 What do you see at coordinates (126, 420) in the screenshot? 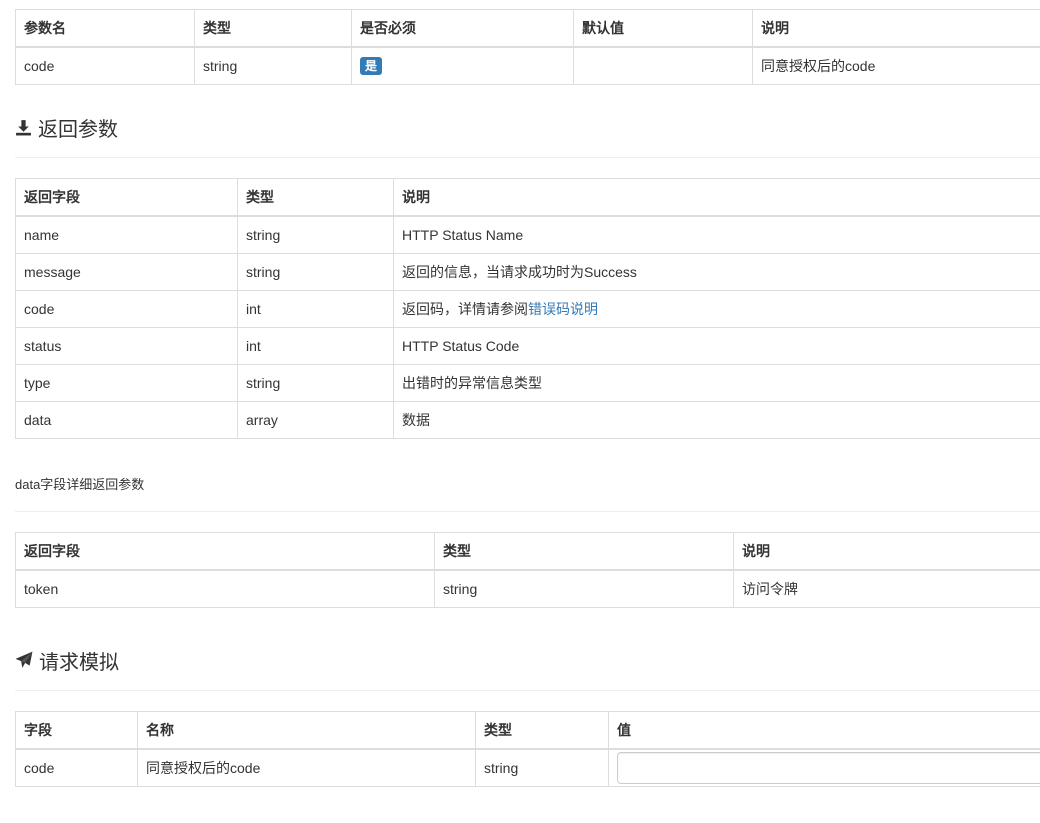
I see `field-cell: data` at bounding box center [126, 420].